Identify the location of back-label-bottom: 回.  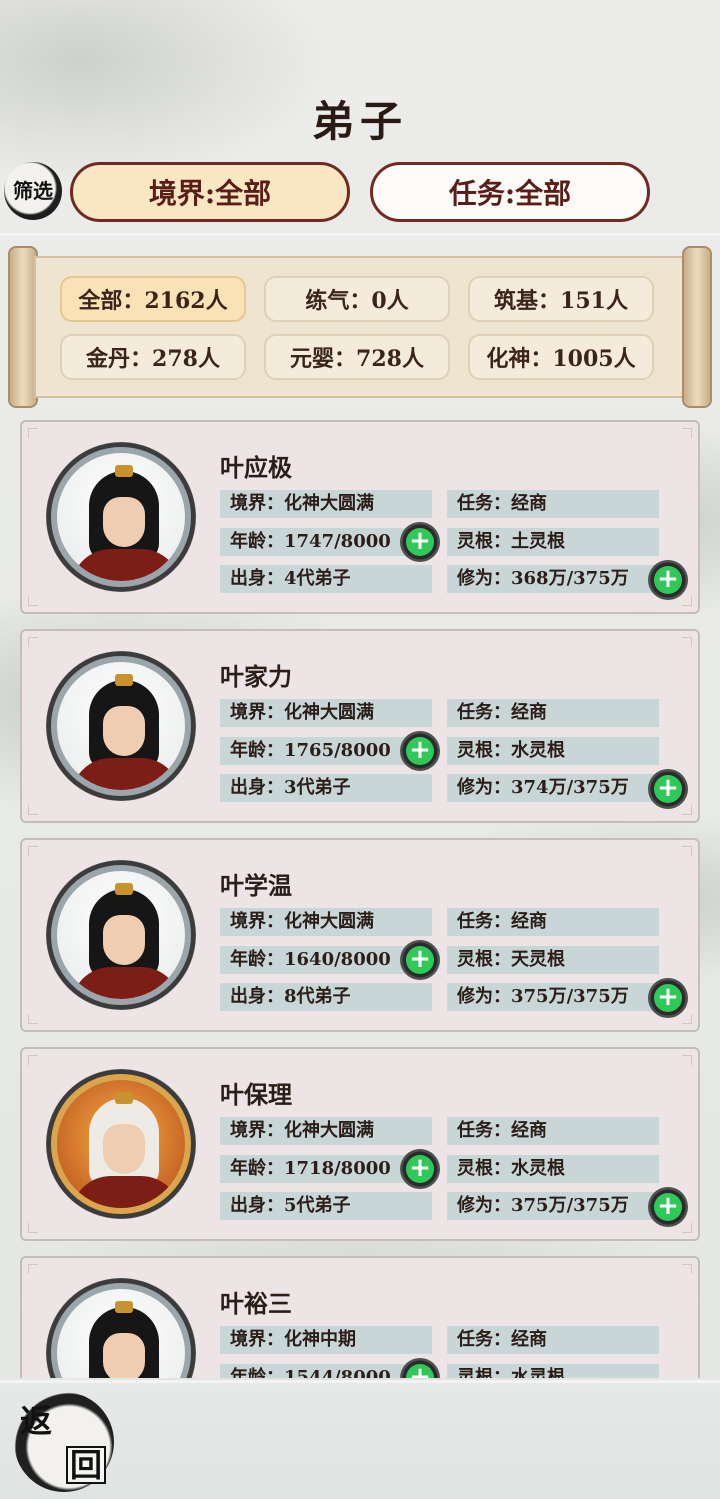
(86, 1465).